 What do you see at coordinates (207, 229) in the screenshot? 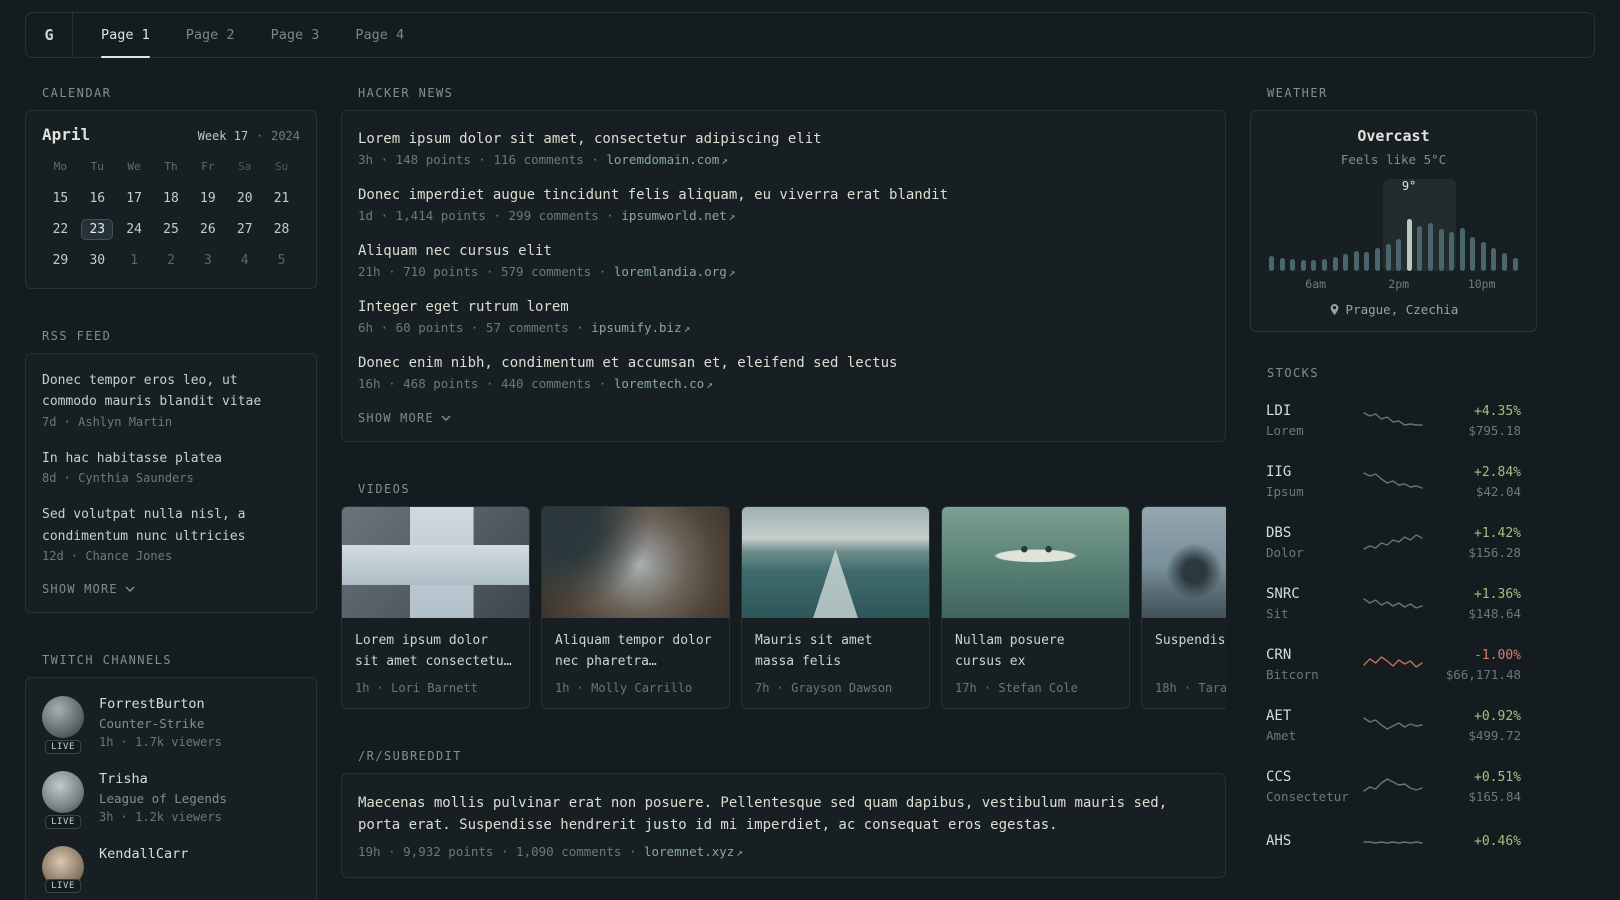
I see `calendar-day: 26` at bounding box center [207, 229].